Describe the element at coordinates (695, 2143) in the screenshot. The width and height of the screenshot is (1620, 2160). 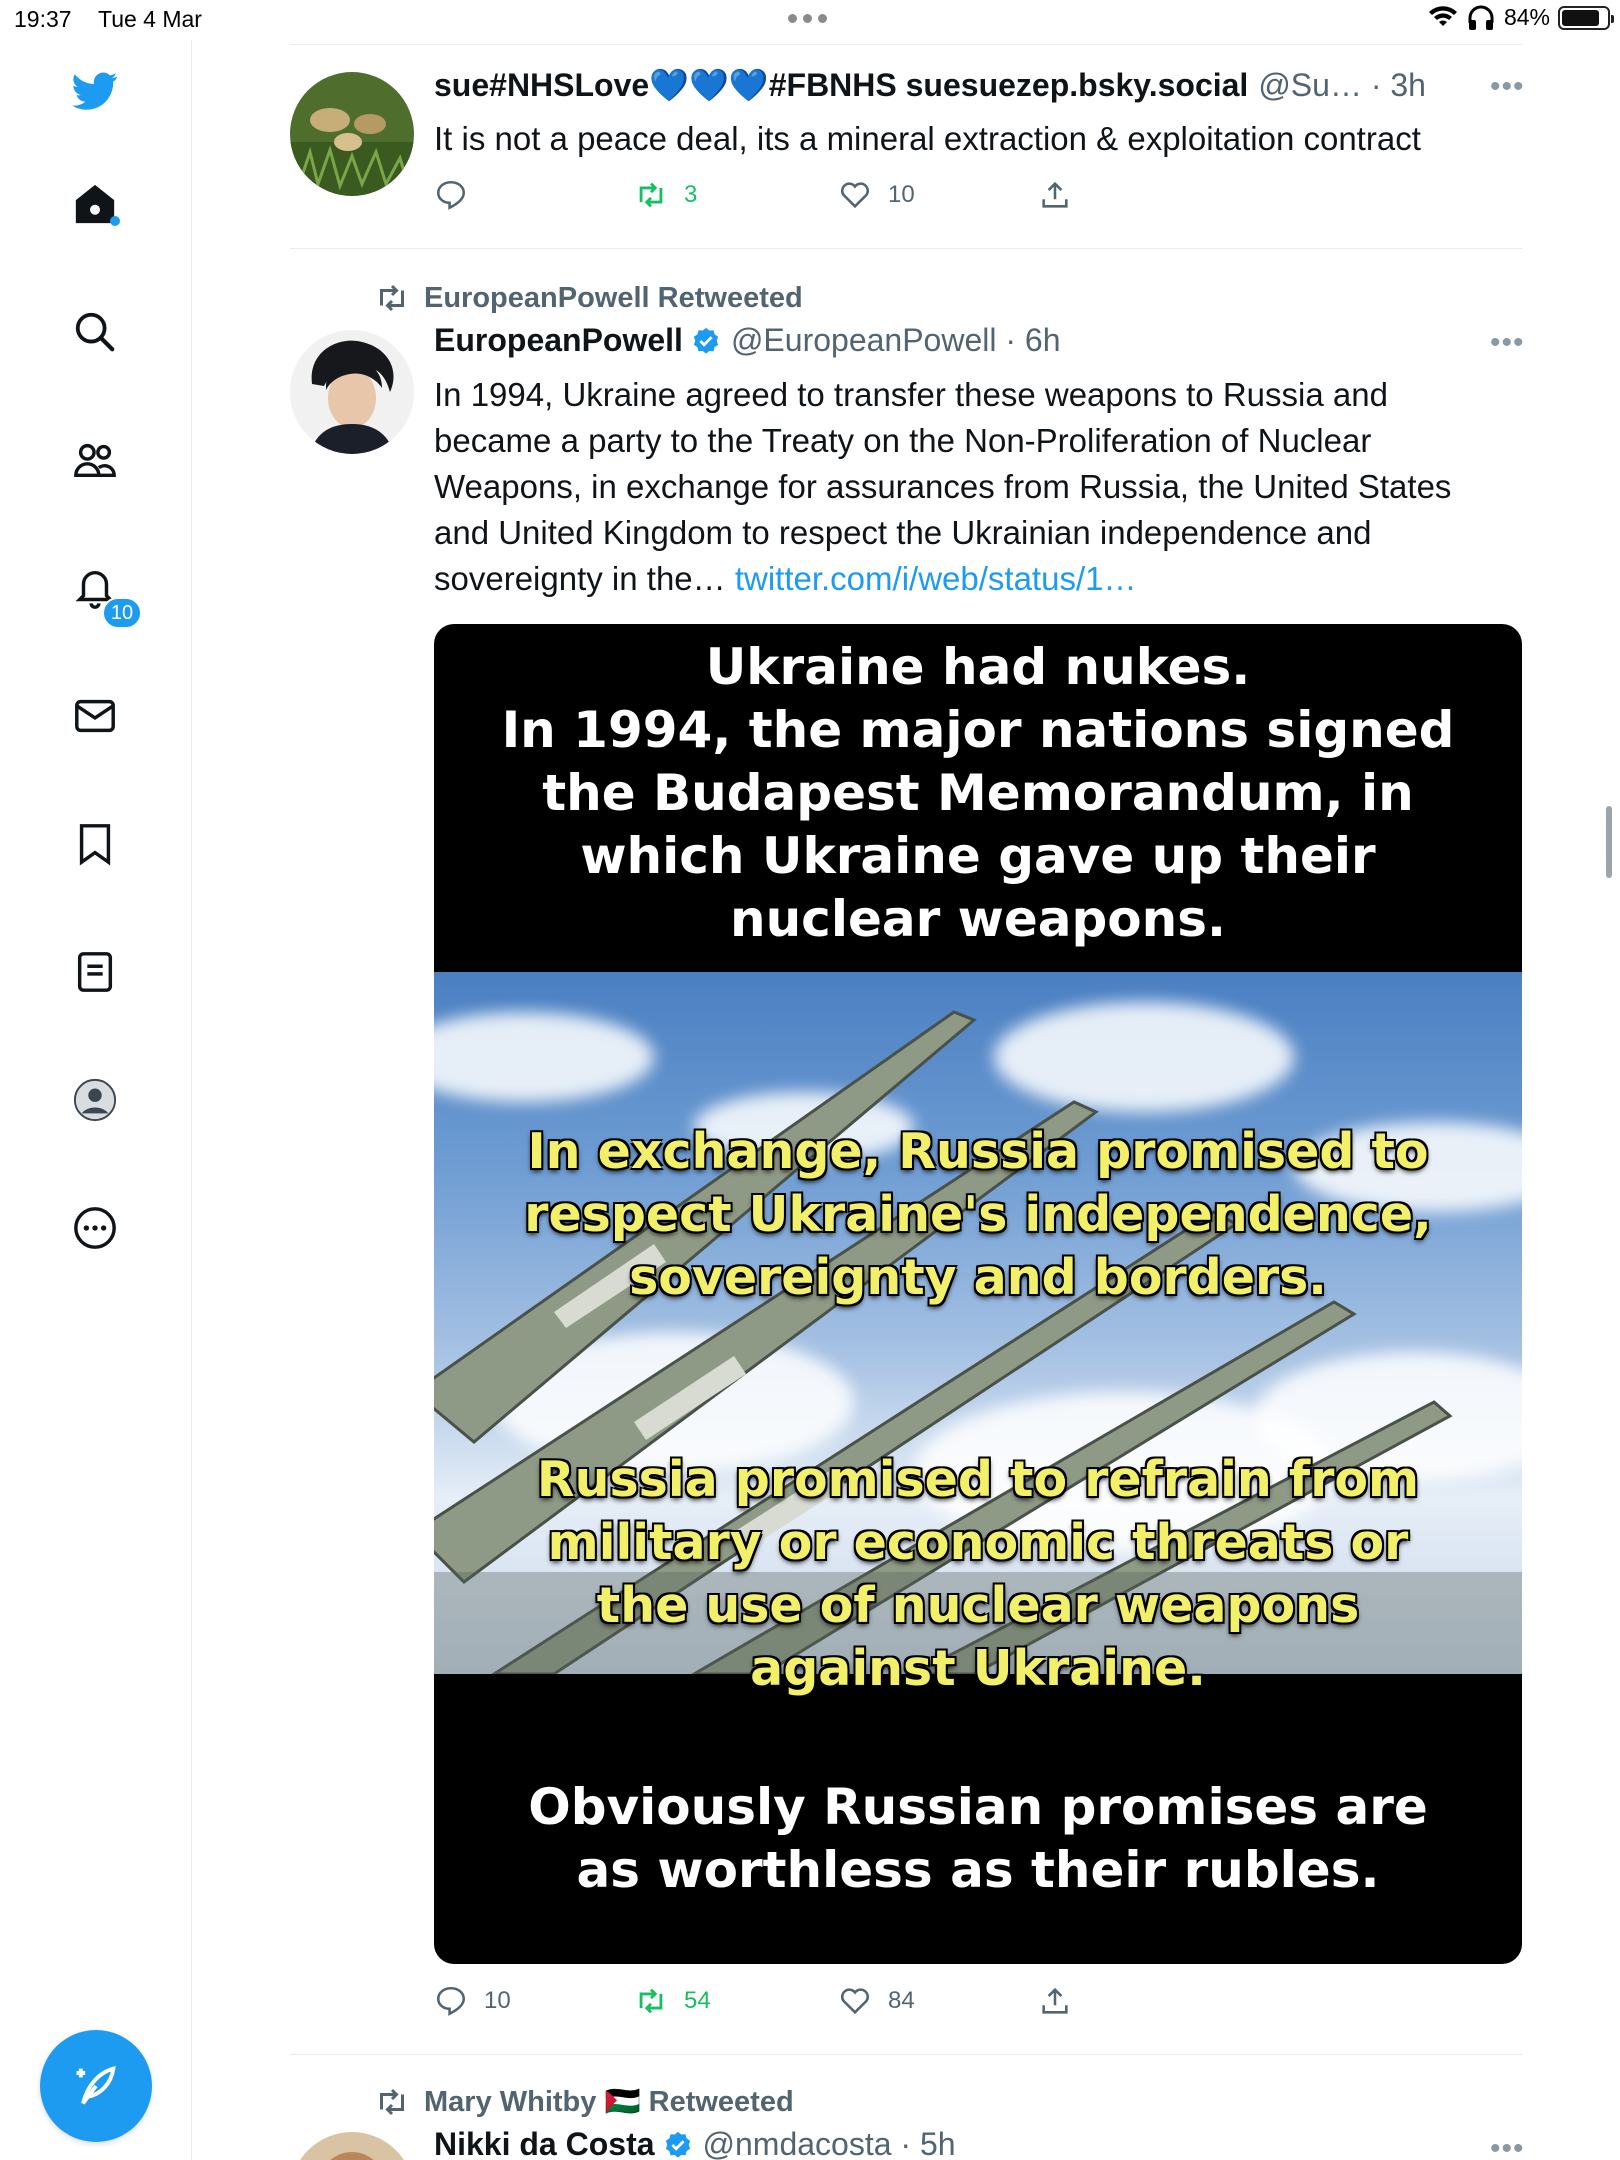
I see `tweet3-header: Nikki da Costa @nmdacosta · 5h` at that location.